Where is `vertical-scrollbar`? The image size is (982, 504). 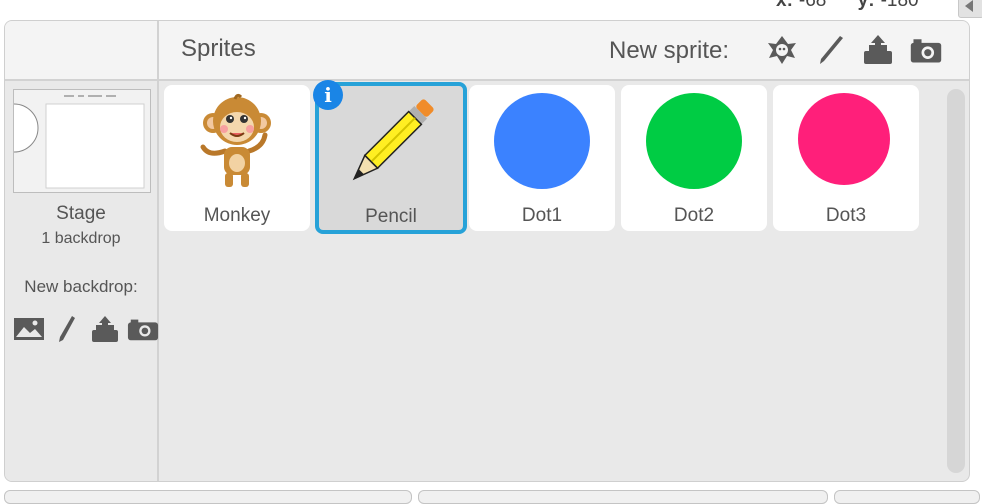
vertical-scrollbar is located at coordinates (956, 281).